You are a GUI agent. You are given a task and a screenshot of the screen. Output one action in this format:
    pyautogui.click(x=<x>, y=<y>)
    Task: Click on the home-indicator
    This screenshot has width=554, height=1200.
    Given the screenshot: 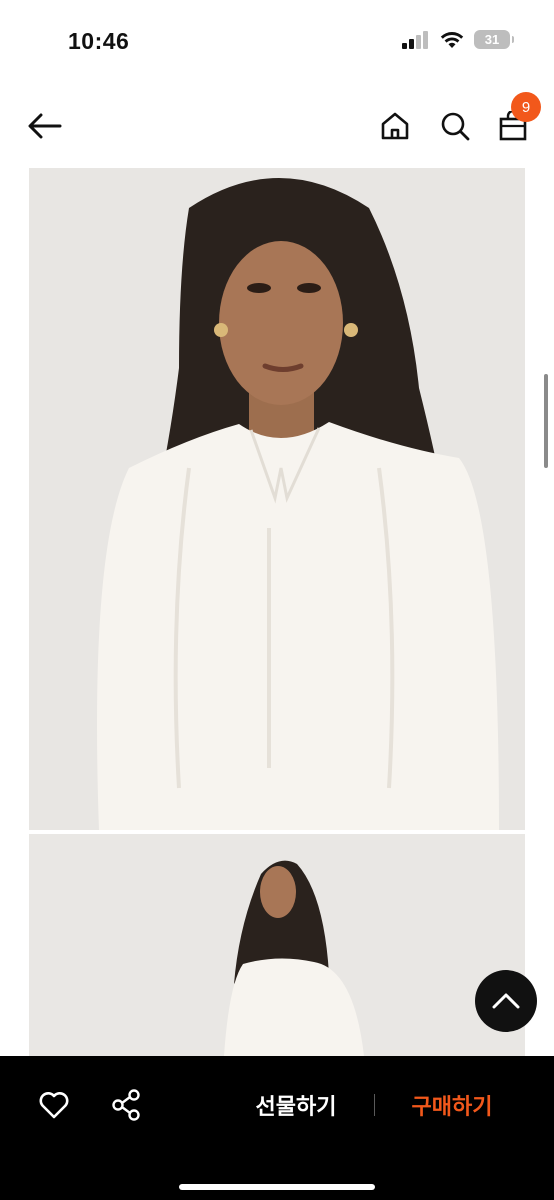 What is the action you would take?
    pyautogui.click(x=277, y=1187)
    